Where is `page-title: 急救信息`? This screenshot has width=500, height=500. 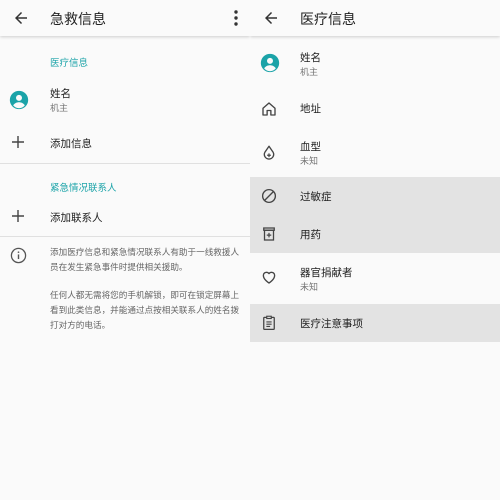
page-title: 急救信息 is located at coordinates (78, 20).